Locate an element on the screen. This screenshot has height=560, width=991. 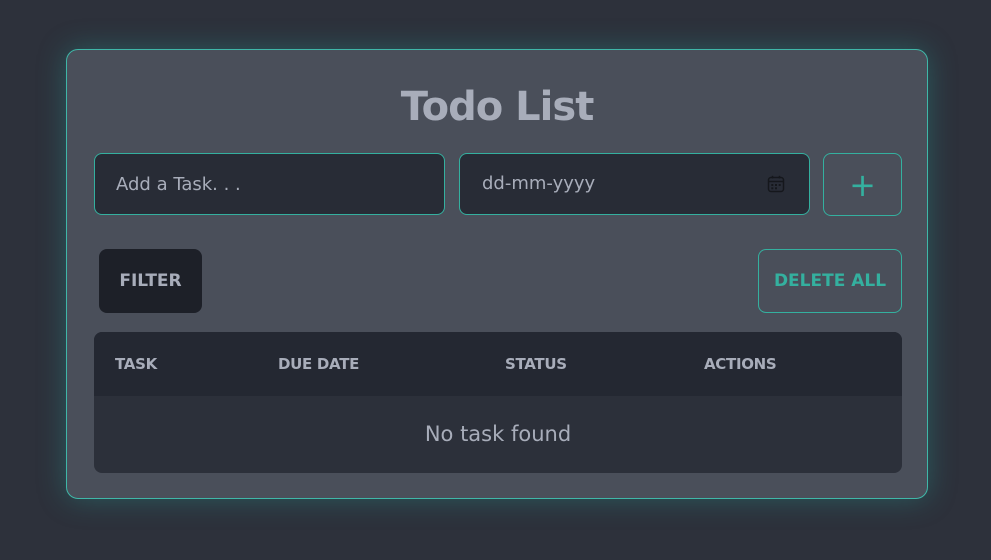
delete-all-button: DELETE ALL is located at coordinates (830, 281).